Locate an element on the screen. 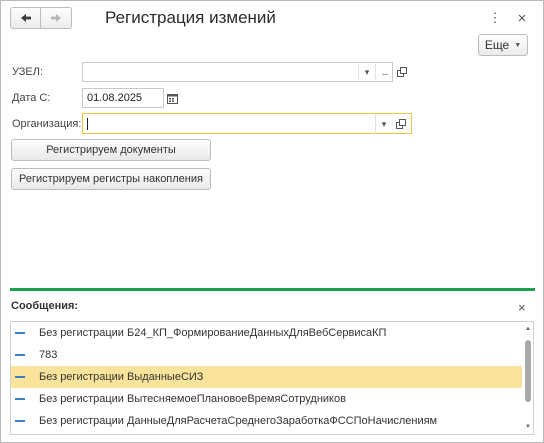 The width and height of the screenshot is (544, 443). arrow-left-icon is located at coordinates (25, 18).